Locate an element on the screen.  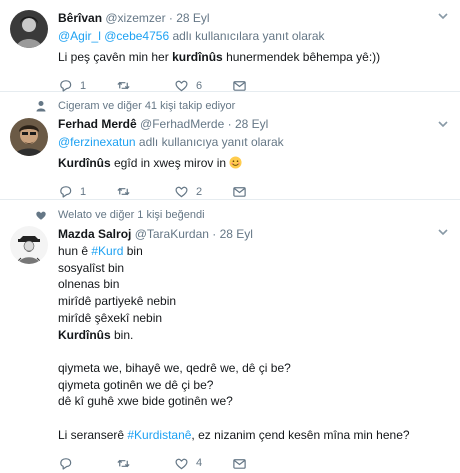
mention-link: @ferzinexatun is located at coordinates (97, 142).